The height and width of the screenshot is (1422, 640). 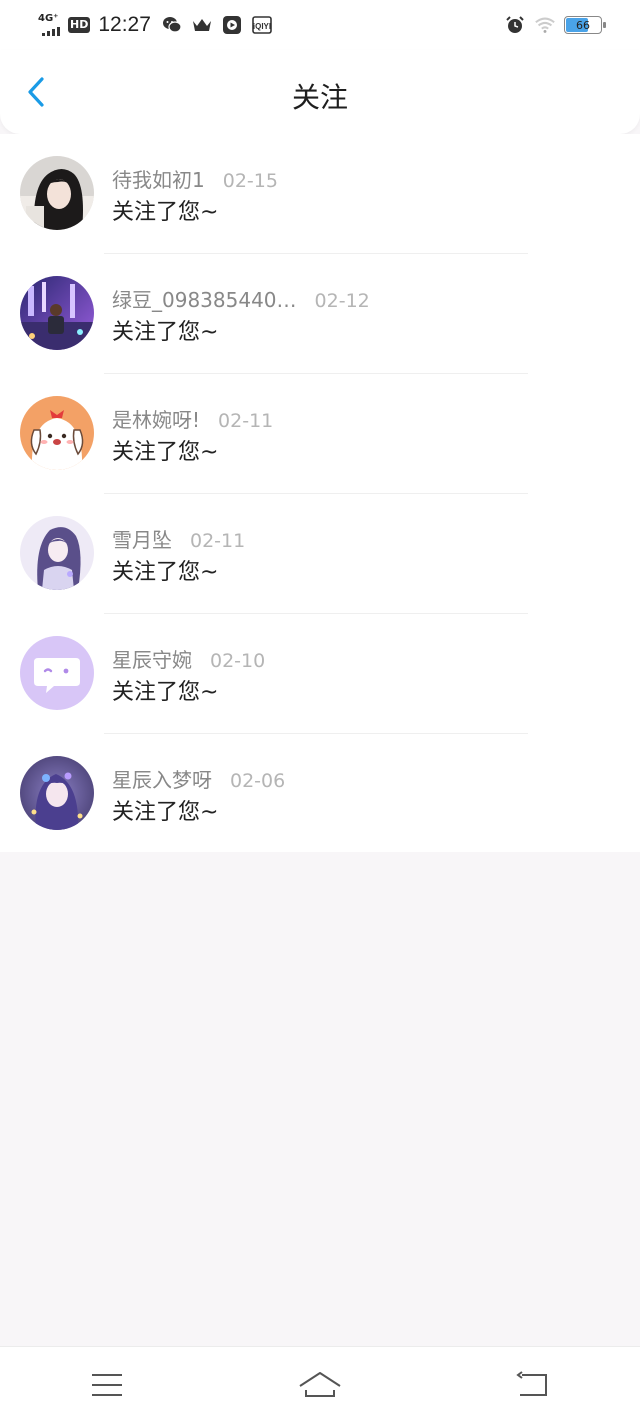 I want to click on item-meta: 星辰守婉 02-10, so click(x=188, y=658).